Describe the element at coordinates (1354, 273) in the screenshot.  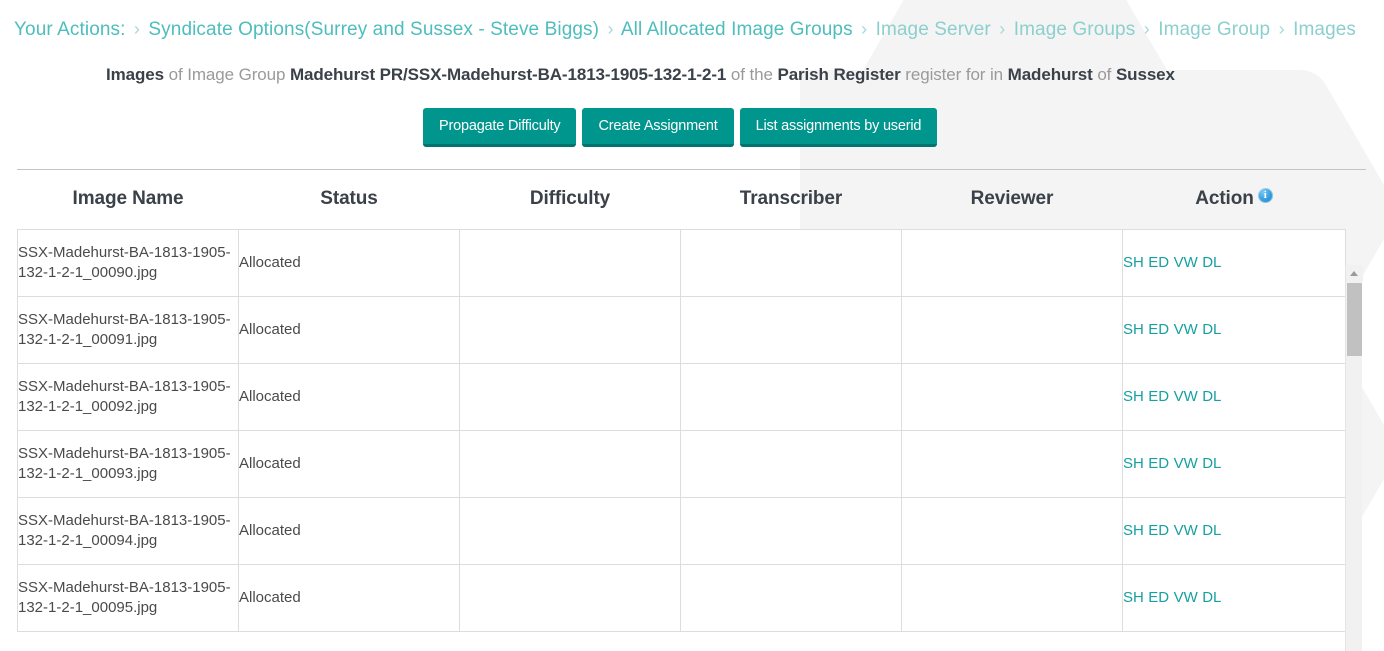
I see `chevron-up-icon` at that location.